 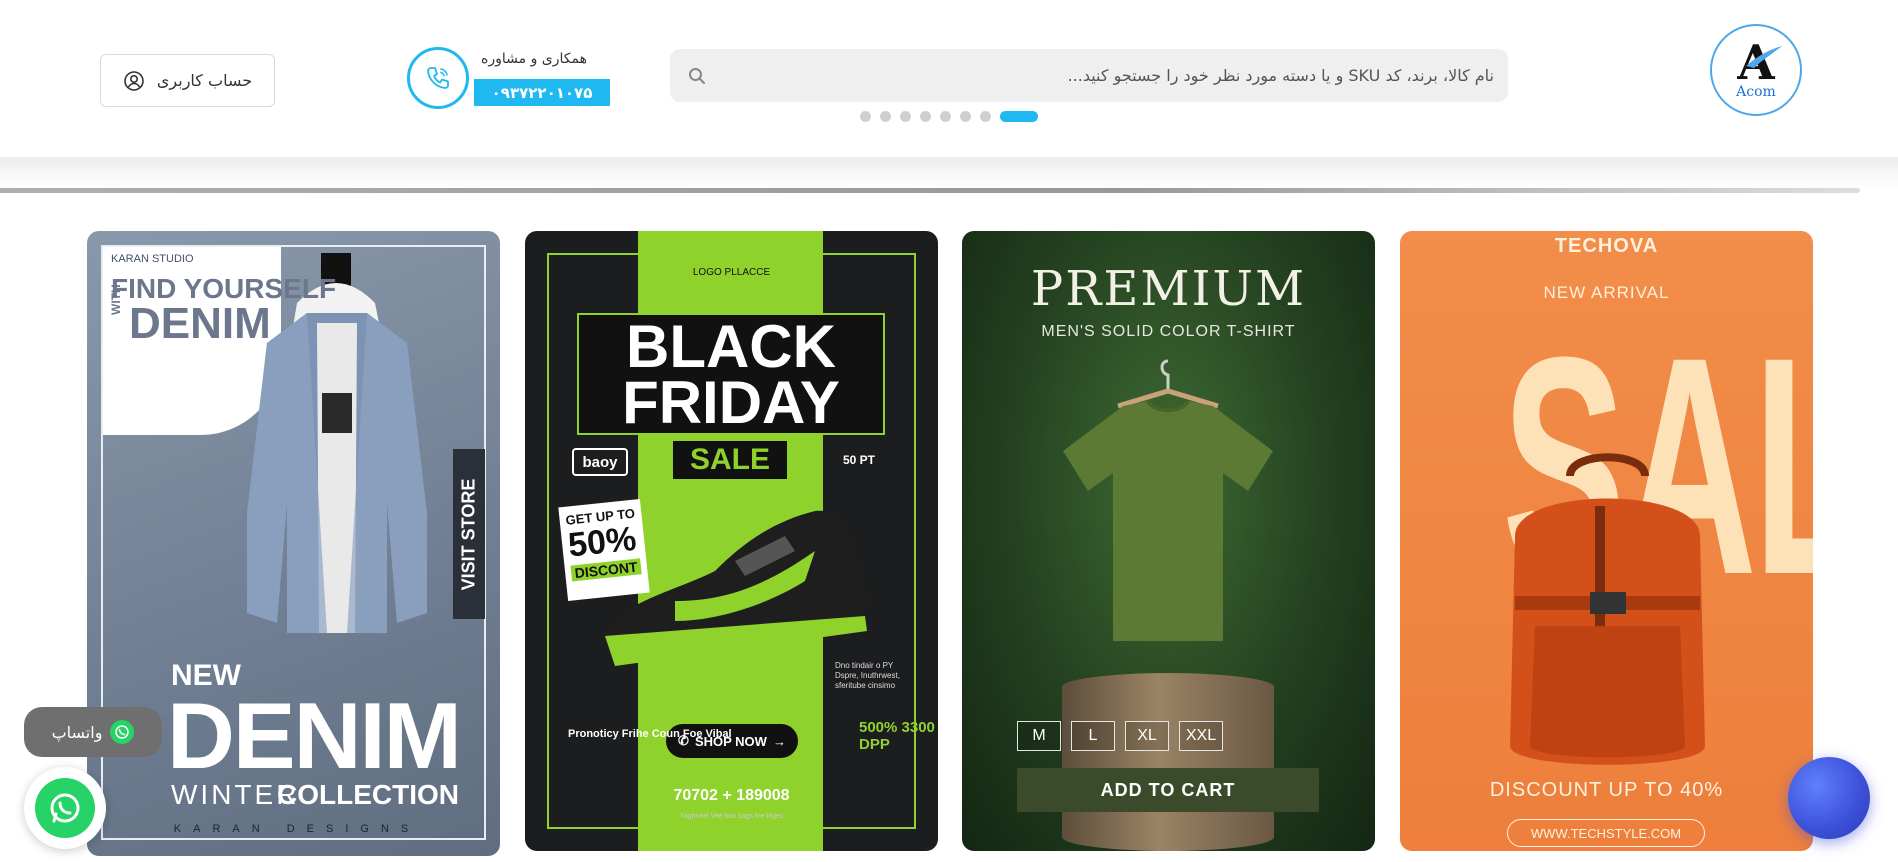 I want to click on search-bar, so click(x=1089, y=75).